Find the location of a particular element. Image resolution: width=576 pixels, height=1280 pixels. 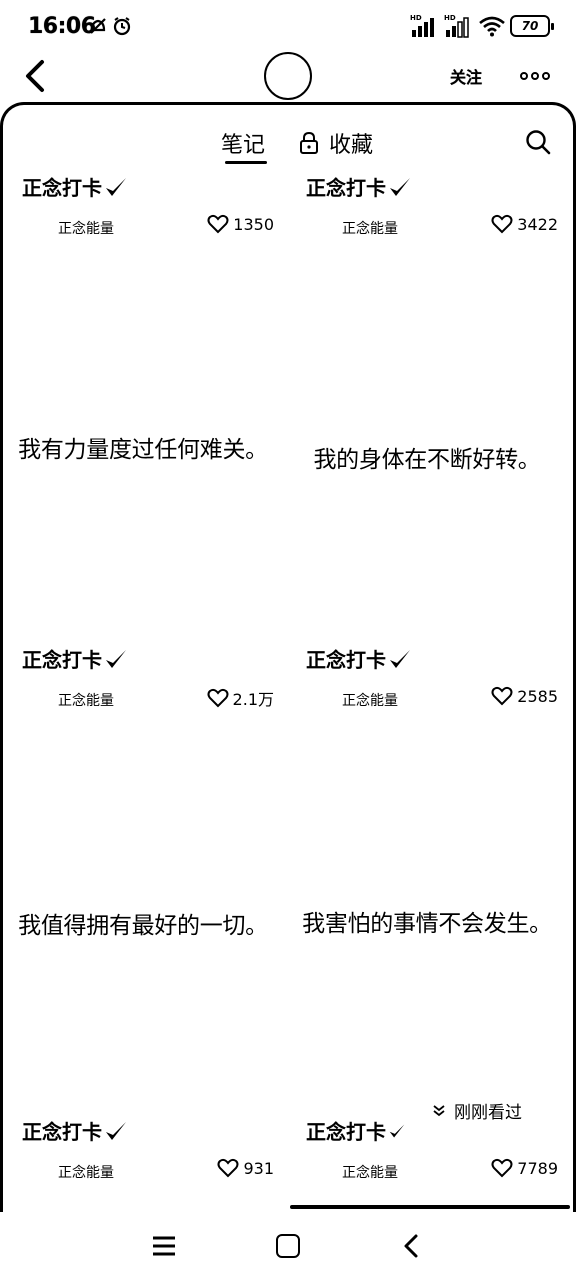

card-likes: 2585 is located at coordinates (524, 696).